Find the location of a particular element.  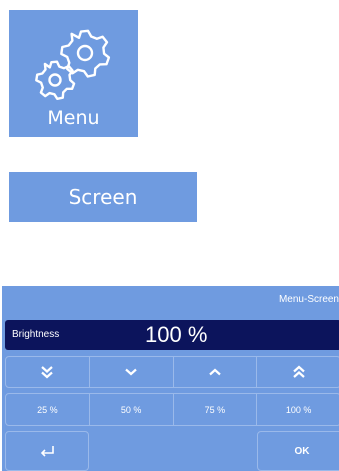

double-chevron-down-icon is located at coordinates (47, 372).